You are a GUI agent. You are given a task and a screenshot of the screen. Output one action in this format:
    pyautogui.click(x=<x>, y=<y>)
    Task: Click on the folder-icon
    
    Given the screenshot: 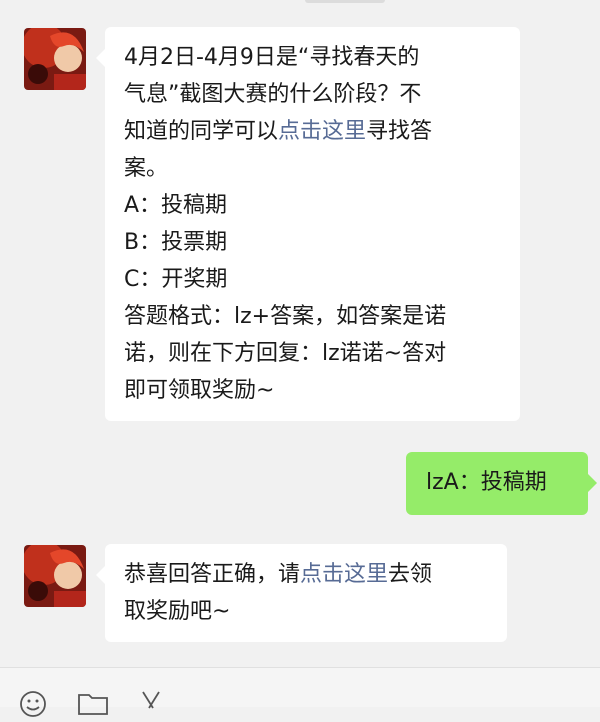 What is the action you would take?
    pyautogui.click(x=93, y=705)
    